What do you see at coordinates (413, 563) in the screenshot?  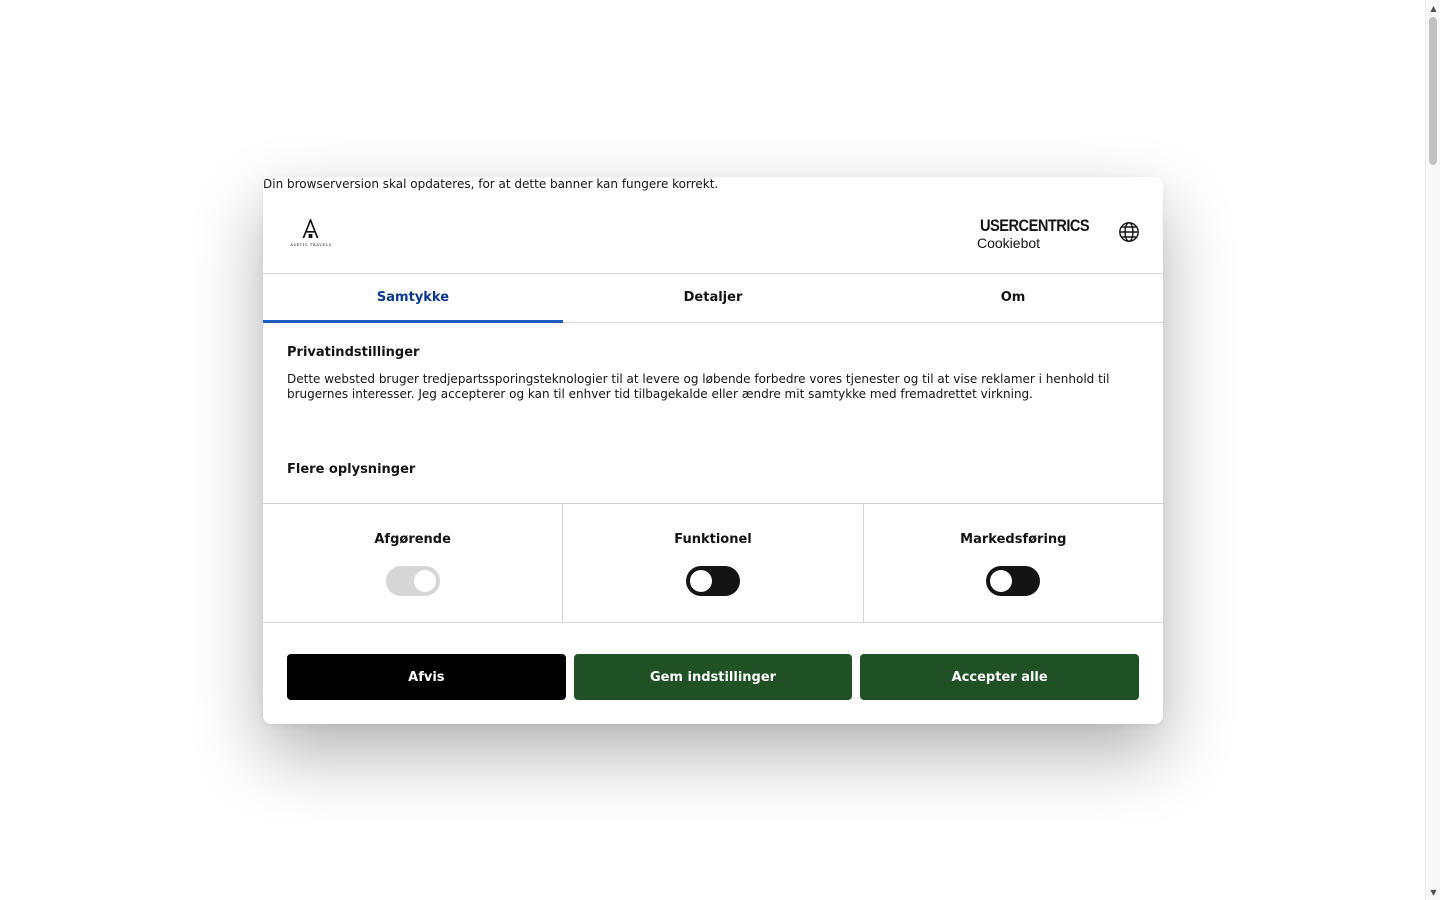 I see `category-necessary: Afgørende` at bounding box center [413, 563].